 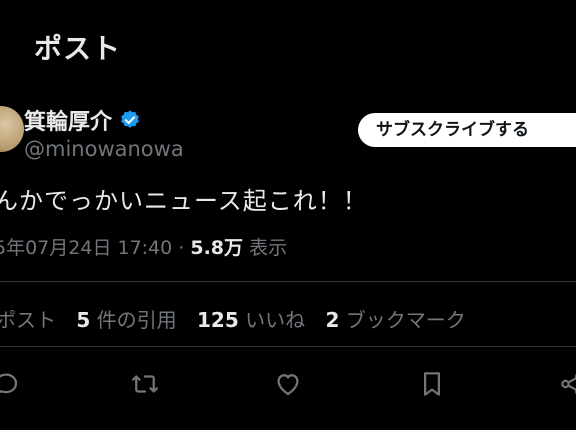 I want to click on subscribe-button: サブスクライブする, so click(x=467, y=130).